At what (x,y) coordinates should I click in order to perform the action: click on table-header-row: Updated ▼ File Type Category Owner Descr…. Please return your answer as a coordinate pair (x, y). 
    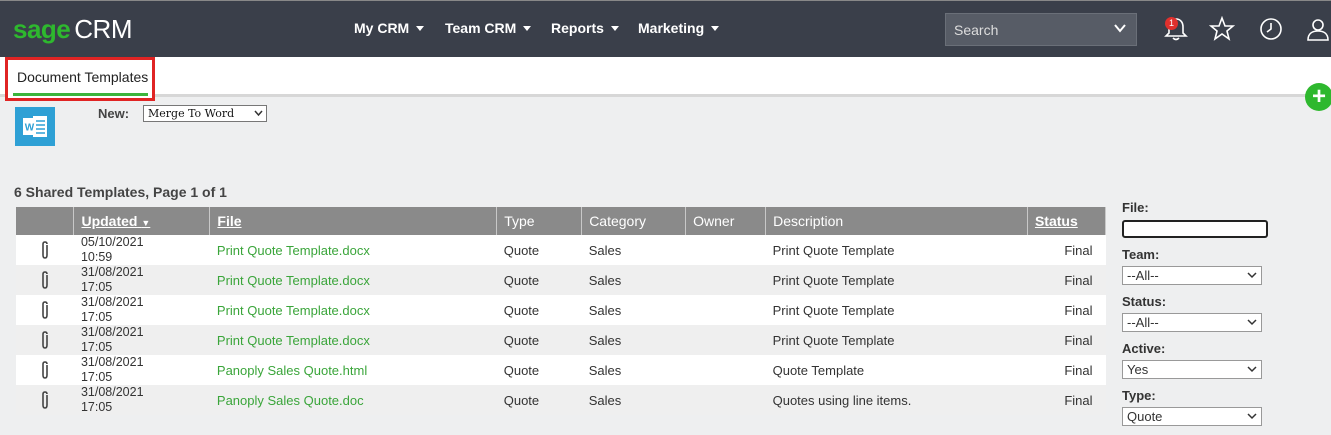
    Looking at the image, I should click on (561, 221).